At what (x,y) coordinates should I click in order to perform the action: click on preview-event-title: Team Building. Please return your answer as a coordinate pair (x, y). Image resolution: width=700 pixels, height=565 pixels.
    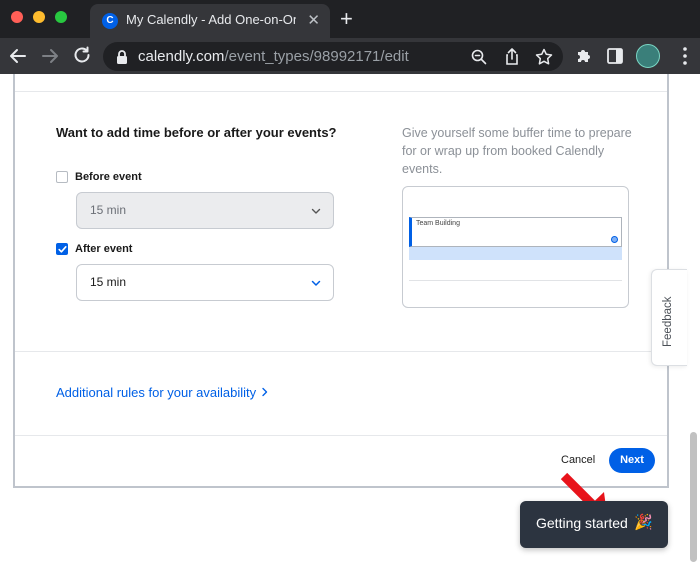
    Looking at the image, I should click on (438, 223).